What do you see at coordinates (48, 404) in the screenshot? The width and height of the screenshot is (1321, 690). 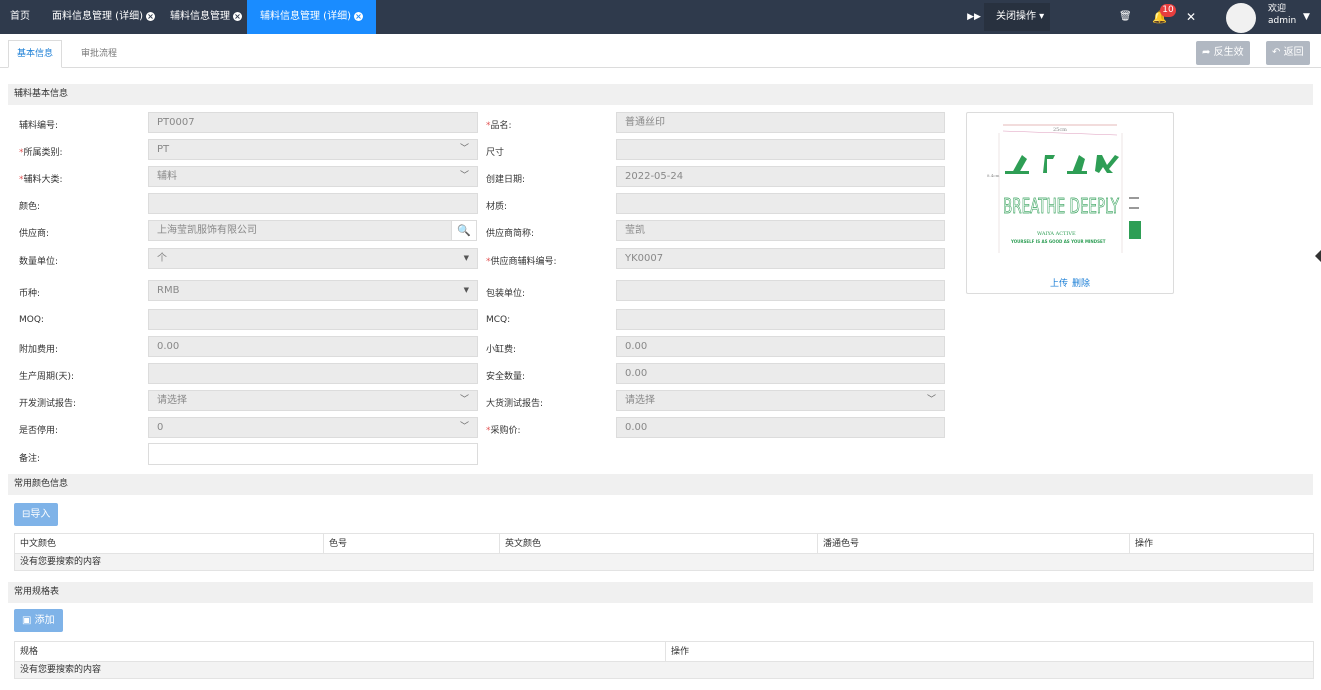 I see `label-dev-test-report: 开发测试报告:` at bounding box center [48, 404].